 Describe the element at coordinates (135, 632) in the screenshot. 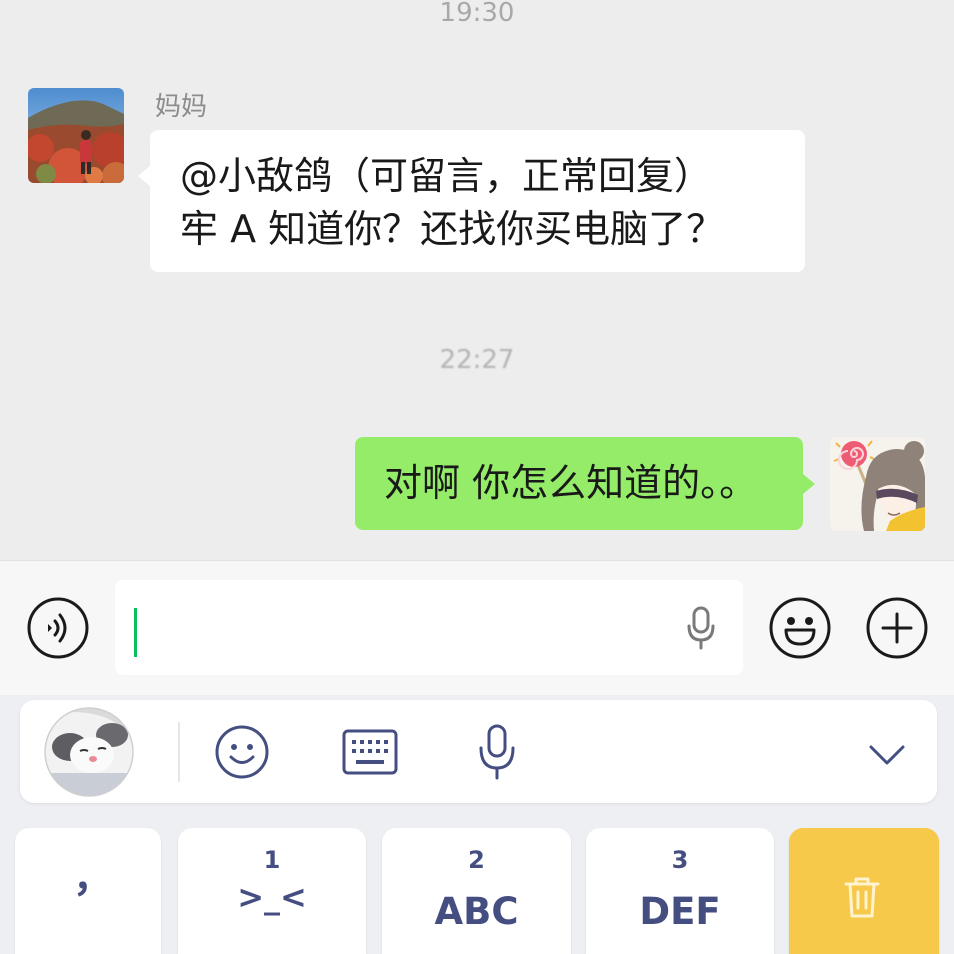

I see `text-cursor` at that location.